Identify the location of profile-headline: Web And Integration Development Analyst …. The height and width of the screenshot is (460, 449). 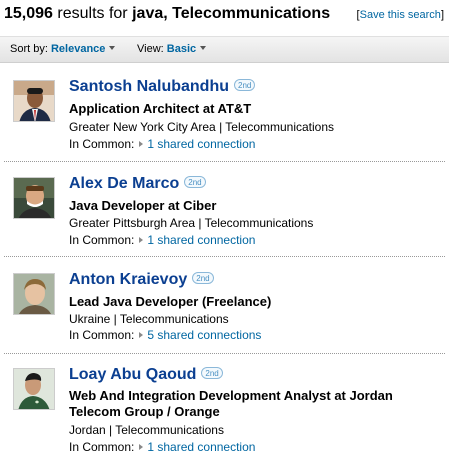
(231, 403).